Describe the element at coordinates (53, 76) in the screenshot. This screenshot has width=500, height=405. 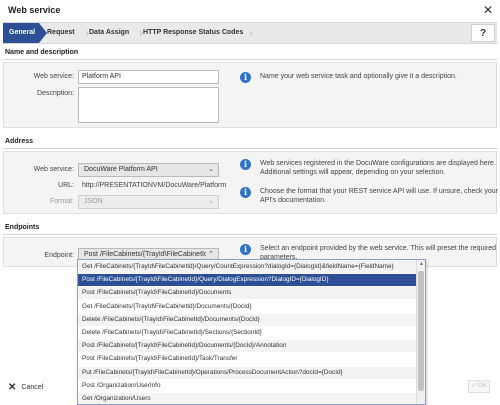
I see `webservice-label: Web service:` at that location.